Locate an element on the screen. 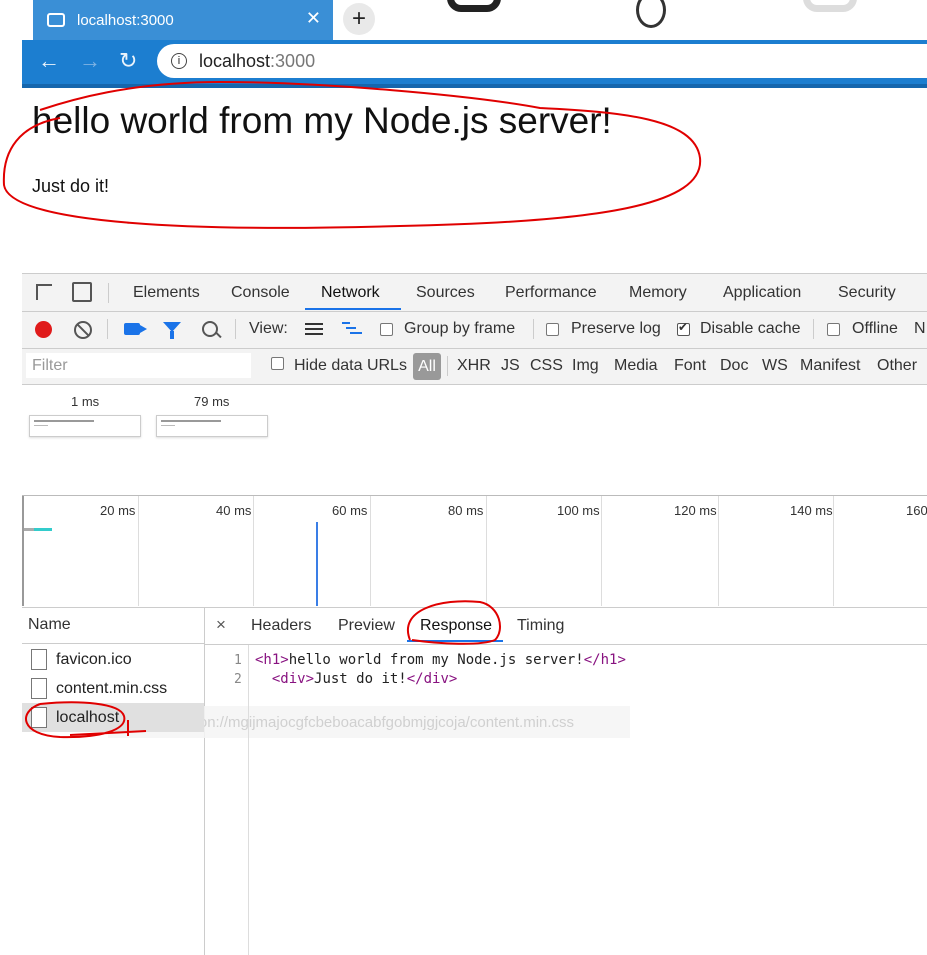 This screenshot has height=955, width=927. device-toolbar-icon is located at coordinates (82, 292).